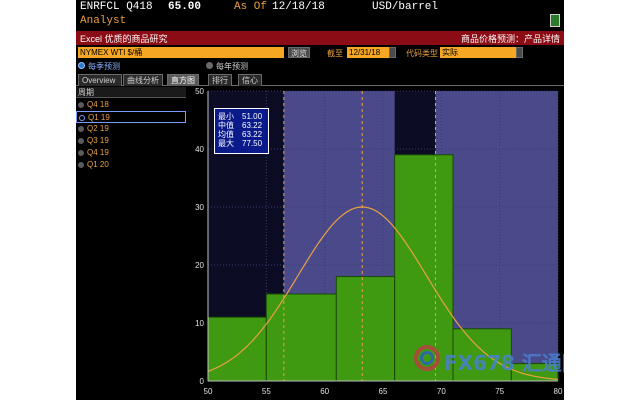  Describe the element at coordinates (181, 52) in the screenshot. I see `security-field: NYMEX WTI $/桶` at that location.